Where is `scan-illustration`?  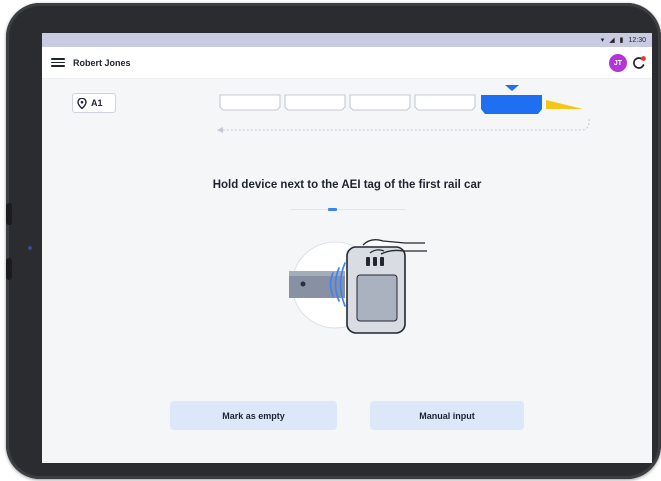 scan-illustration is located at coordinates (358, 286).